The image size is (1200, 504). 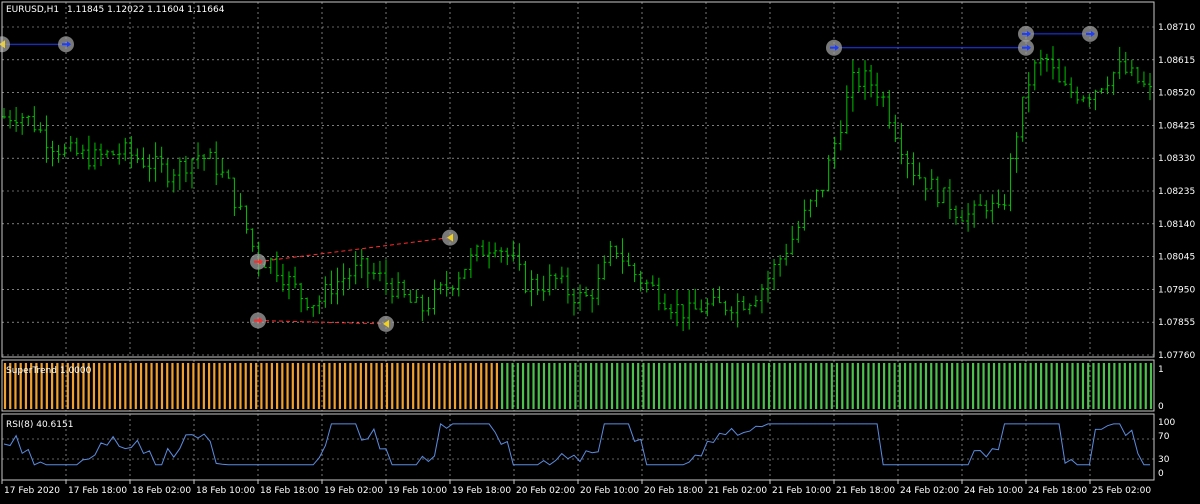 What do you see at coordinates (1176, 192) in the screenshot?
I see `price-tick-label: 1.08235` at bounding box center [1176, 192].